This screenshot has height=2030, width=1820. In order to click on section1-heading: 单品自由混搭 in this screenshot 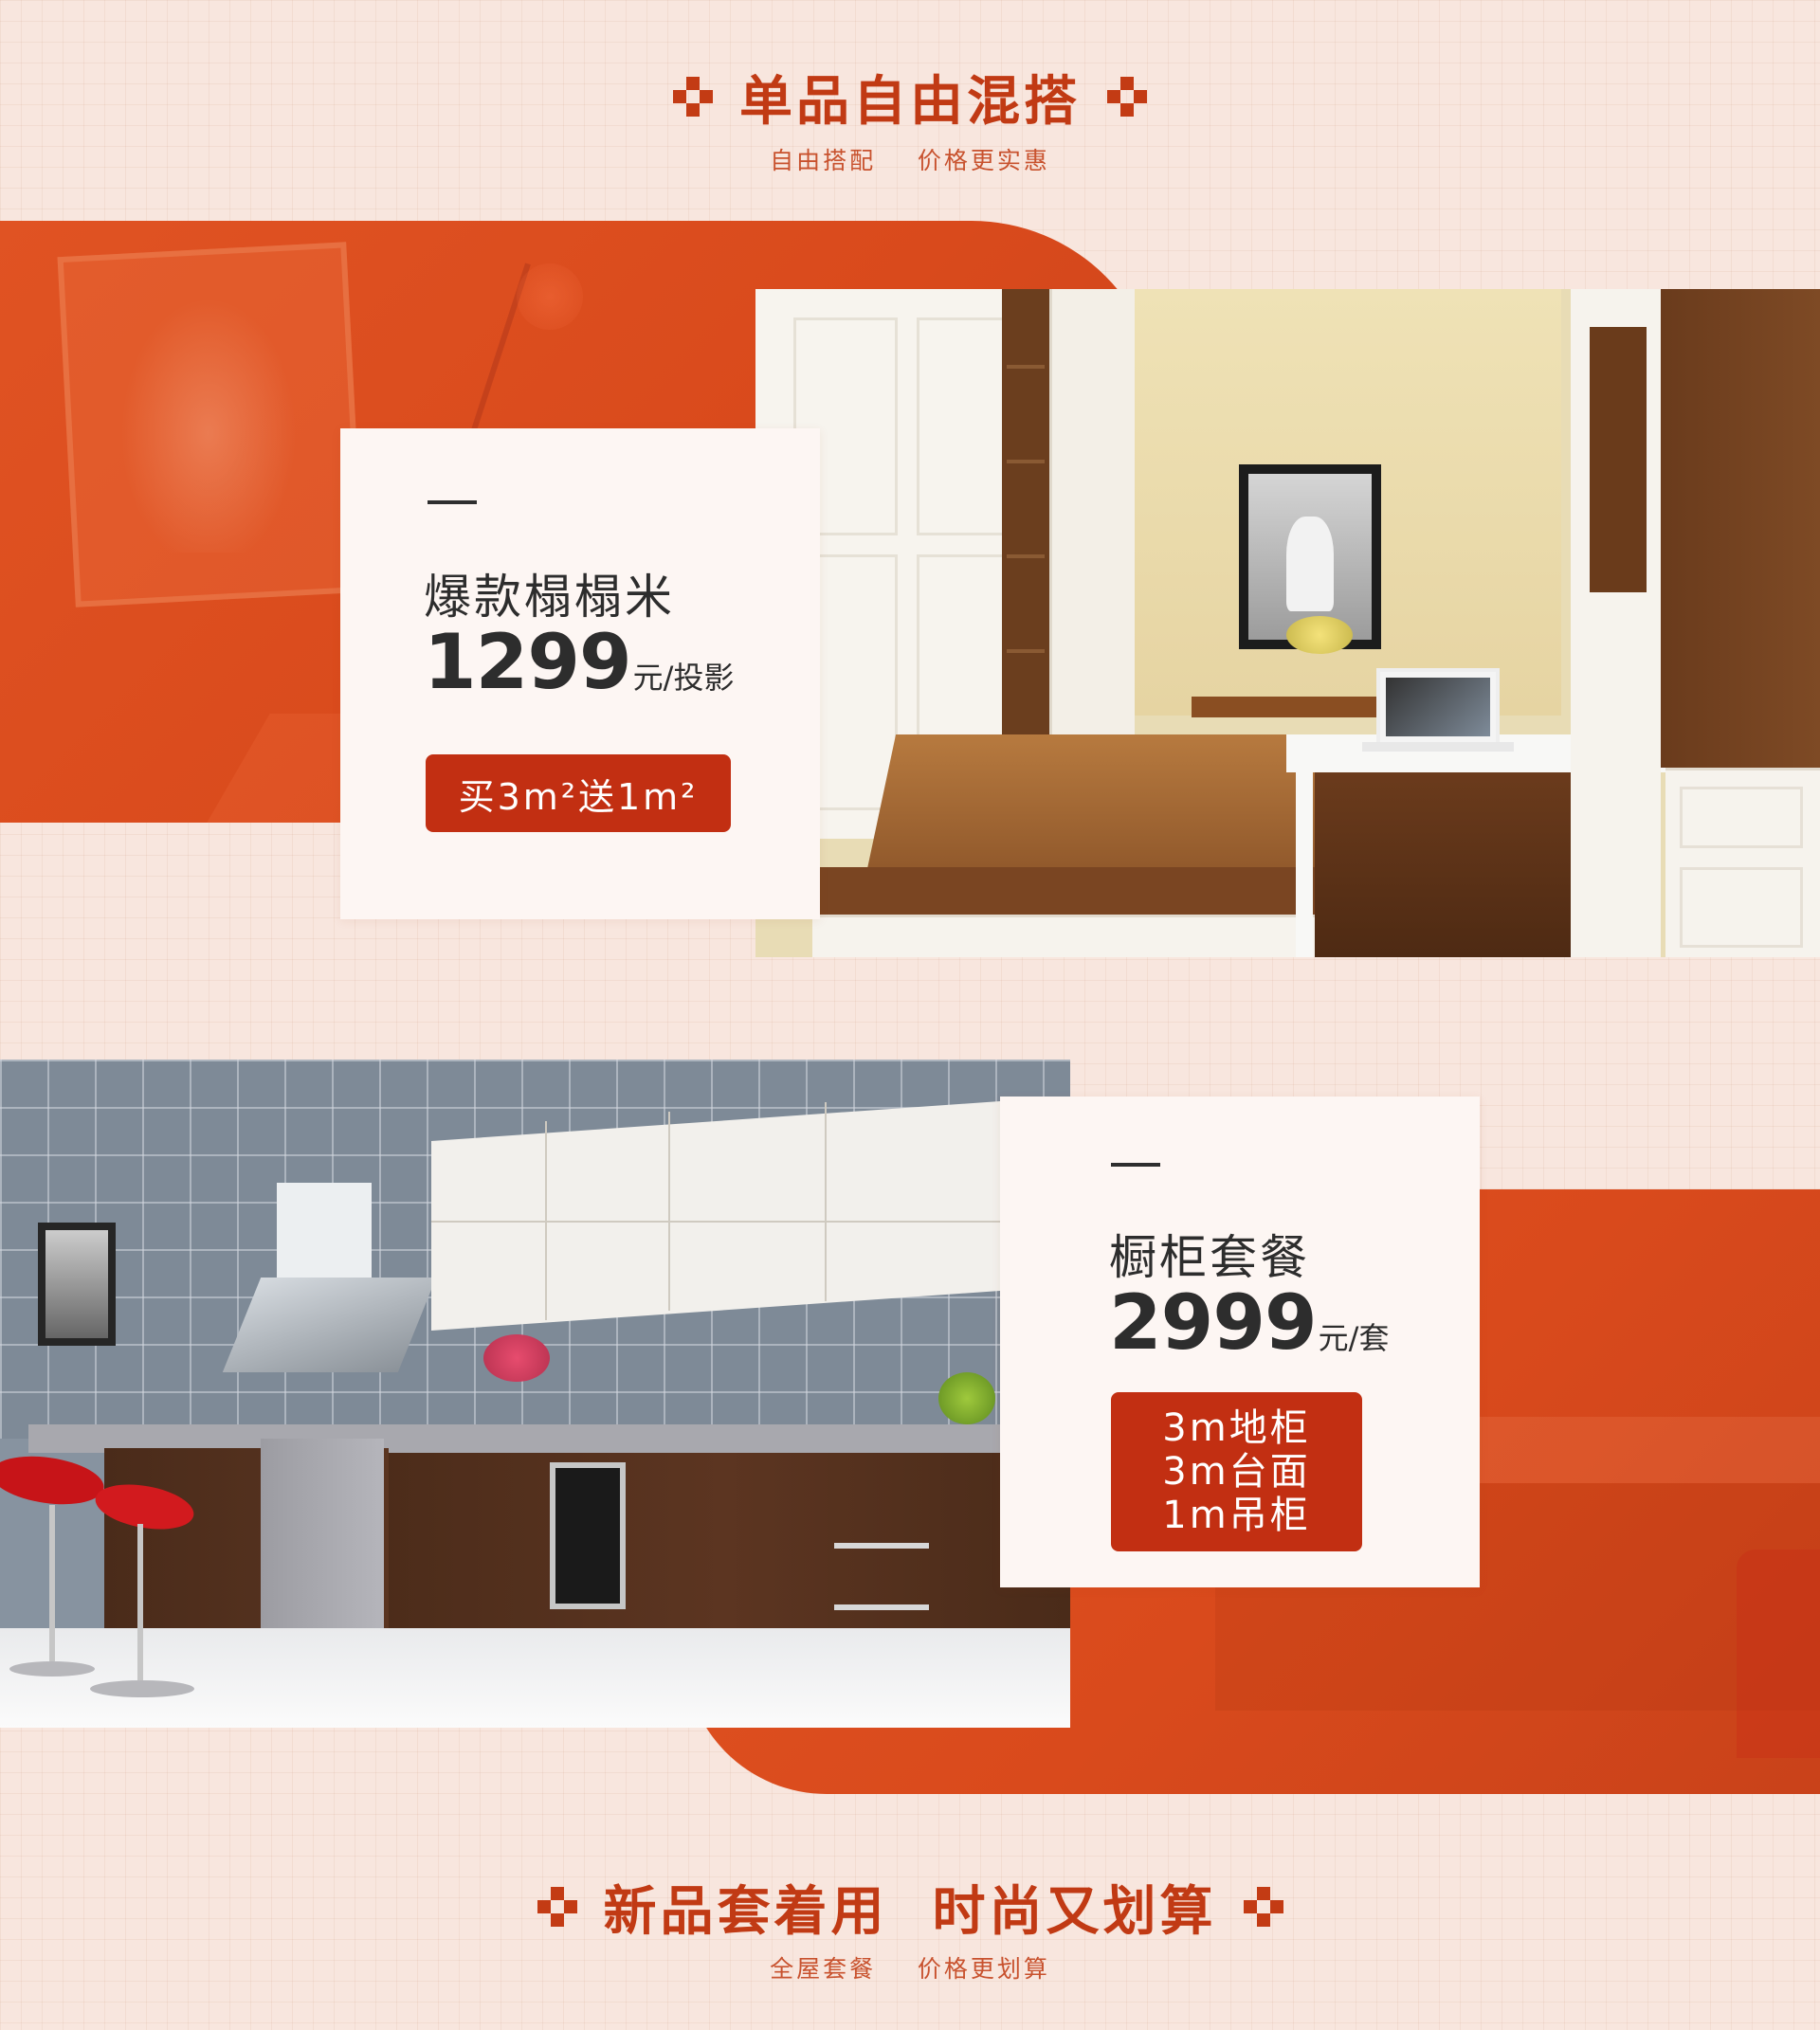, I will do `click(910, 100)`.